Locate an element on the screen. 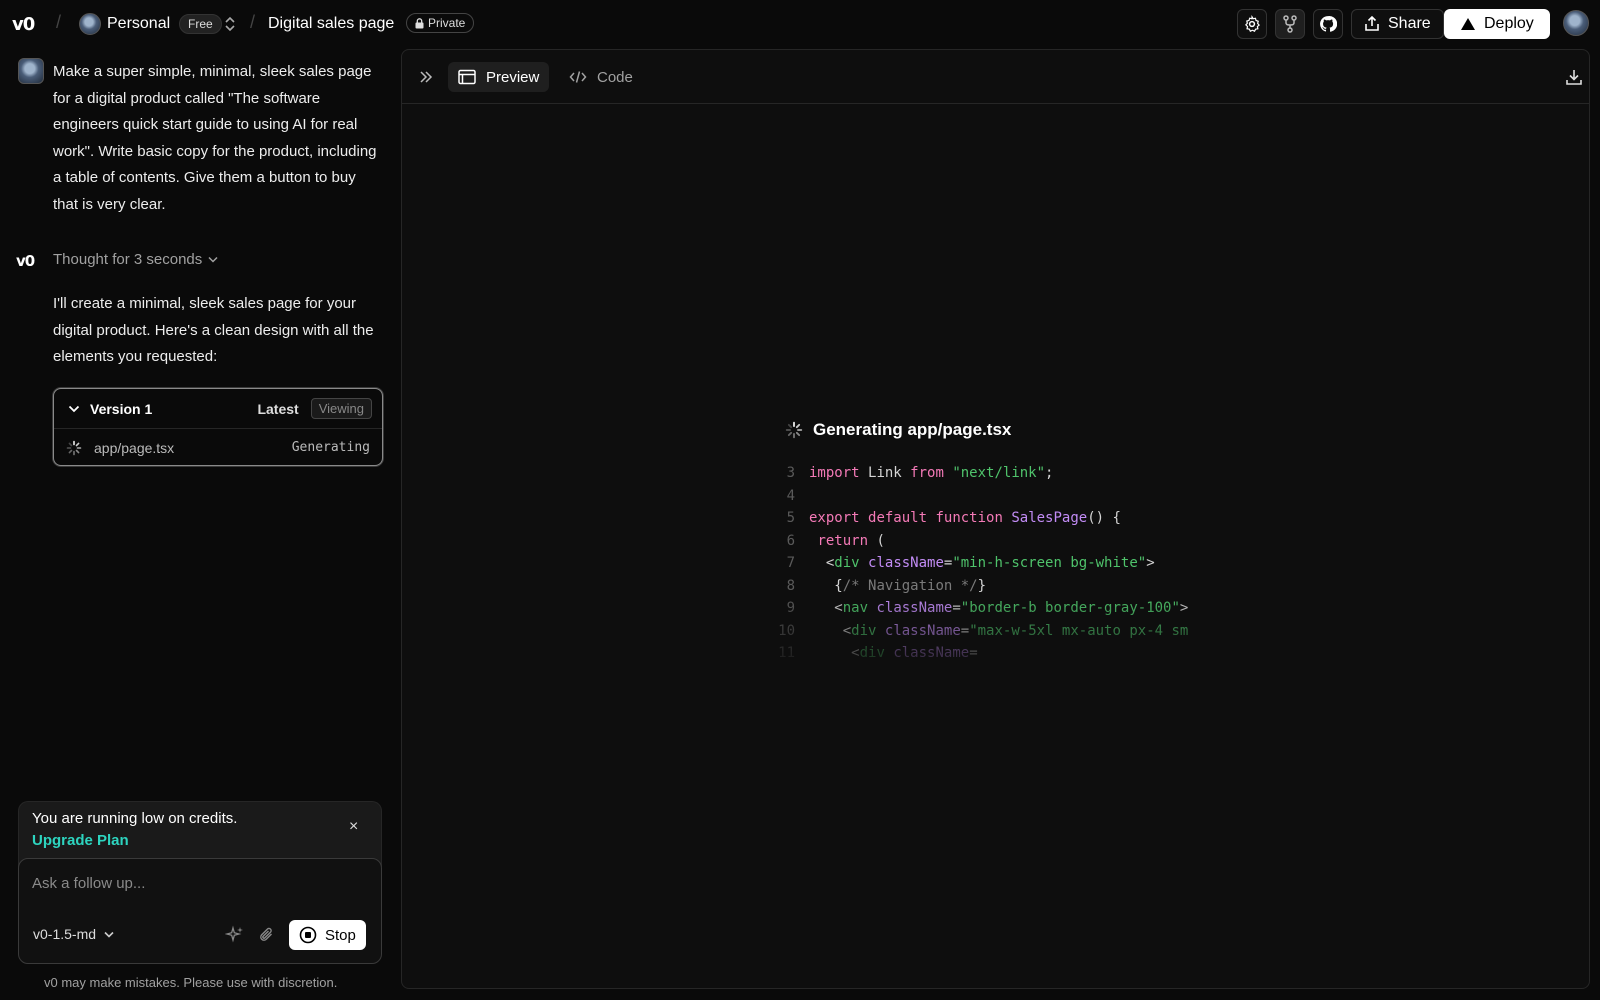 This screenshot has width=1600, height=1000. thought-toggle: Thought for 3 seconds is located at coordinates (135, 259).